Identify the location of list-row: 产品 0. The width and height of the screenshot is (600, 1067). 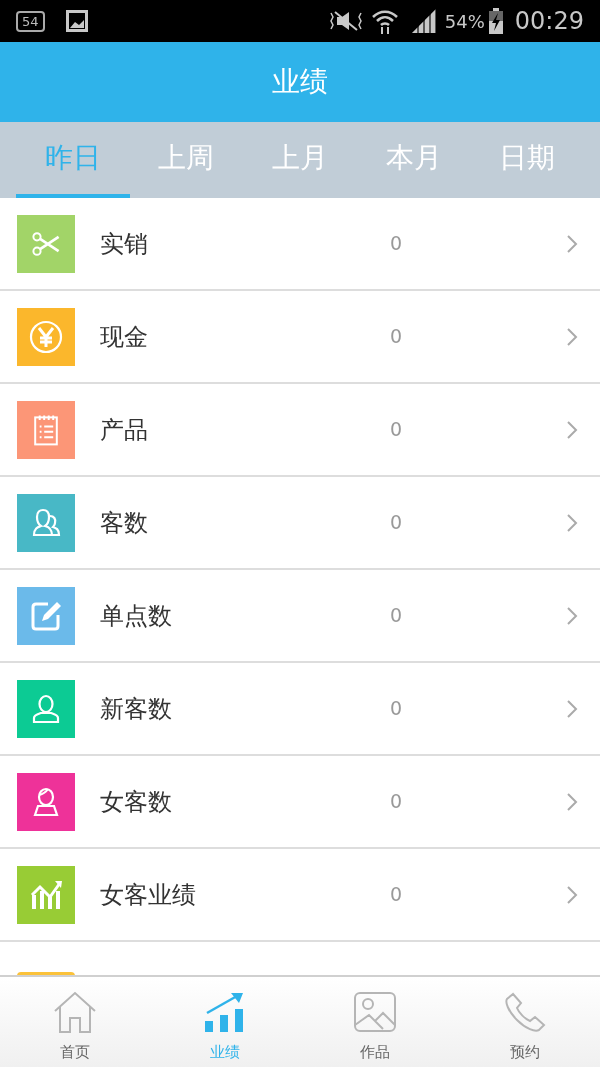
(300, 430).